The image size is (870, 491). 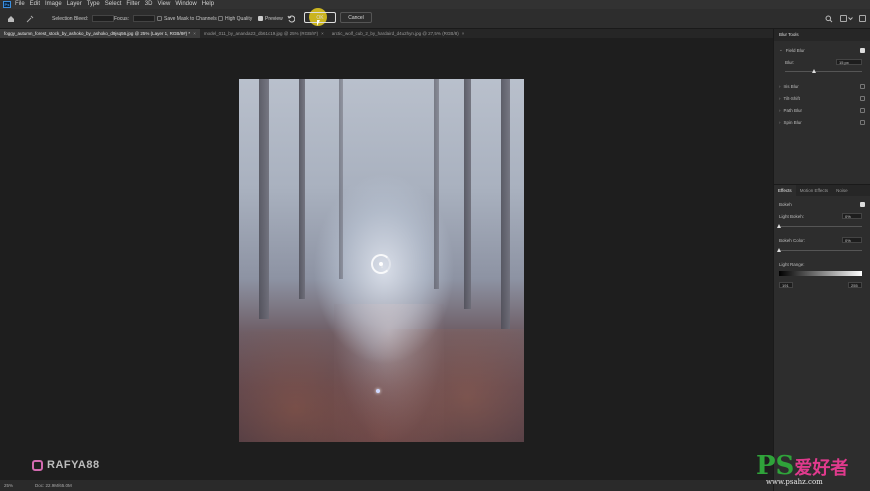 I want to click on menu-filter: Filter, so click(x=132, y=4).